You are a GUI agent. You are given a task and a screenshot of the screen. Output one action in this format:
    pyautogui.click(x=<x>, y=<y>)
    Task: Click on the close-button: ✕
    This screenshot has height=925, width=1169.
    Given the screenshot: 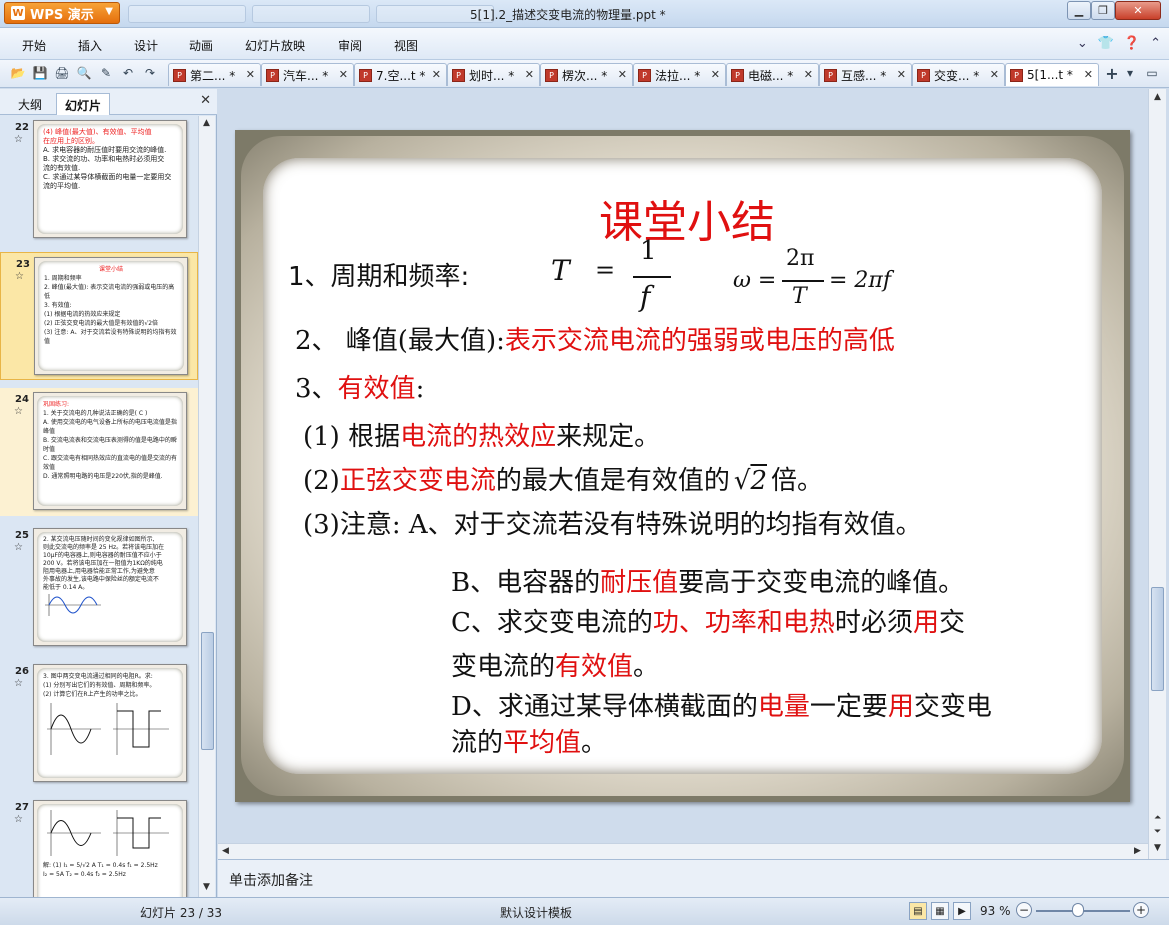 What is the action you would take?
    pyautogui.click(x=1138, y=10)
    